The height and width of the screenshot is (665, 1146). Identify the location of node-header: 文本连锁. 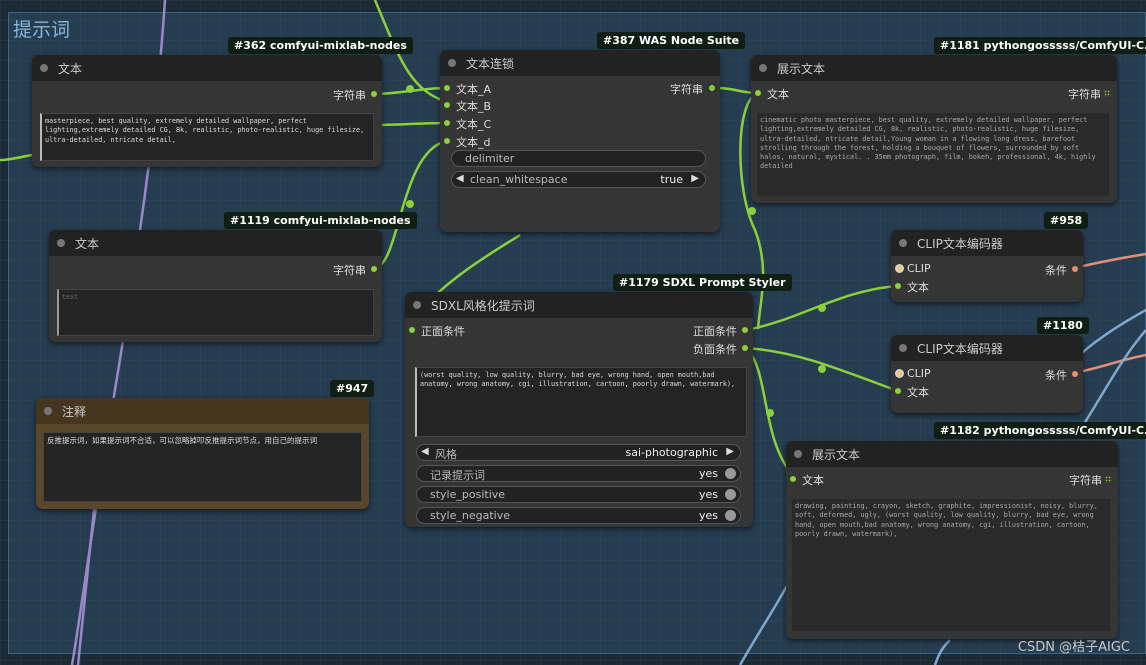
(580, 63).